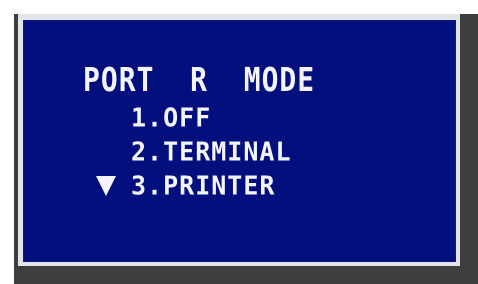 This screenshot has width=478, height=284. Describe the element at coordinates (171, 118) in the screenshot. I see `menu-option-off: 1.OFF` at that location.